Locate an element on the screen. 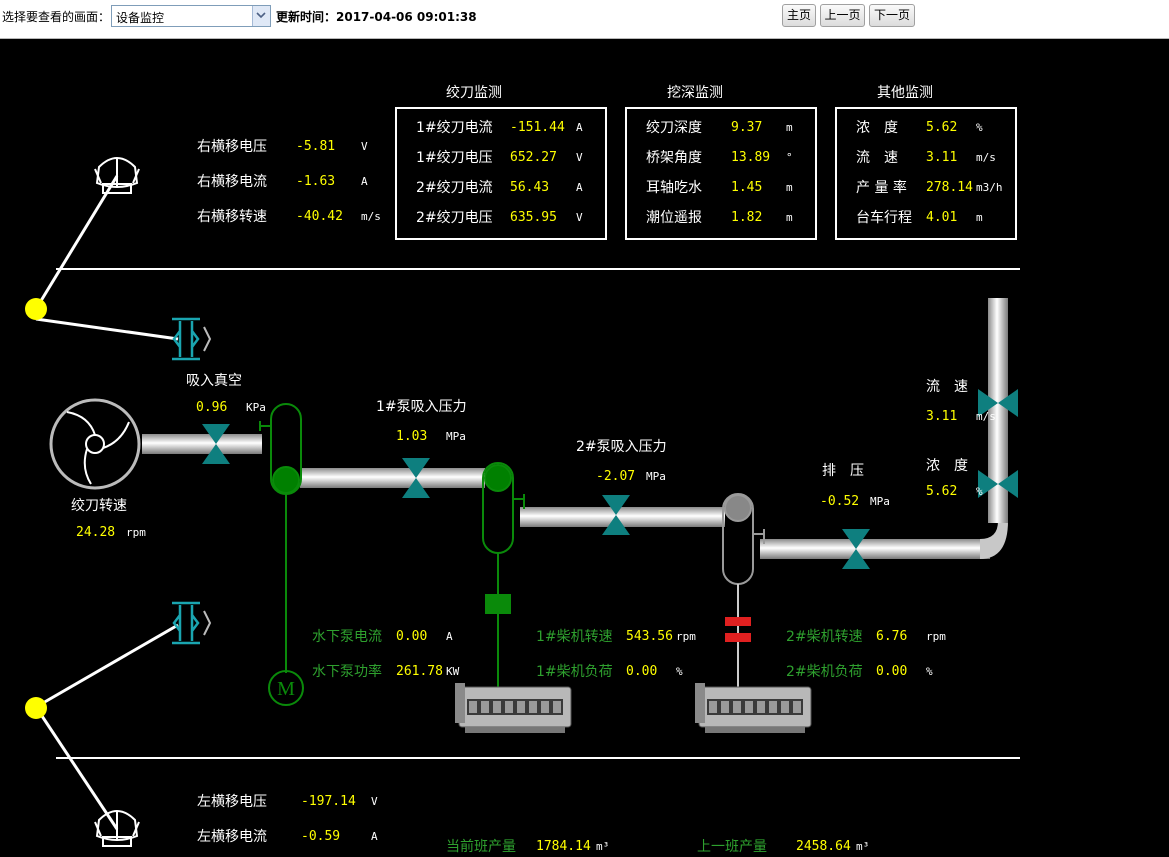 Image resolution: width=1169 pixels, height=857 pixels. dredge-row-value: 9.37 is located at coordinates (747, 127).